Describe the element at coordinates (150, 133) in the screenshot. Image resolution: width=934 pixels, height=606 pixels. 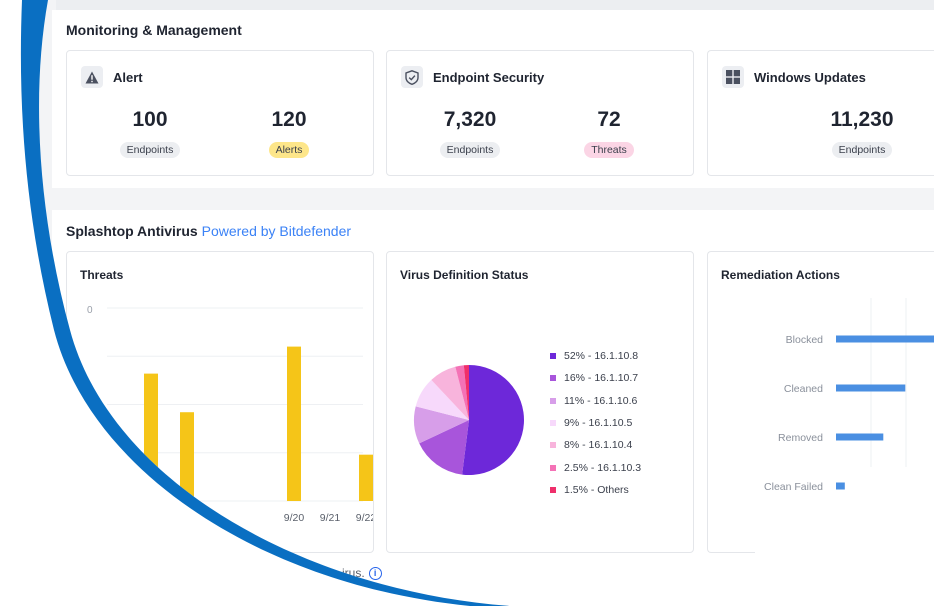
I see `alert-endpoints-metric: 100 Endpoints` at that location.